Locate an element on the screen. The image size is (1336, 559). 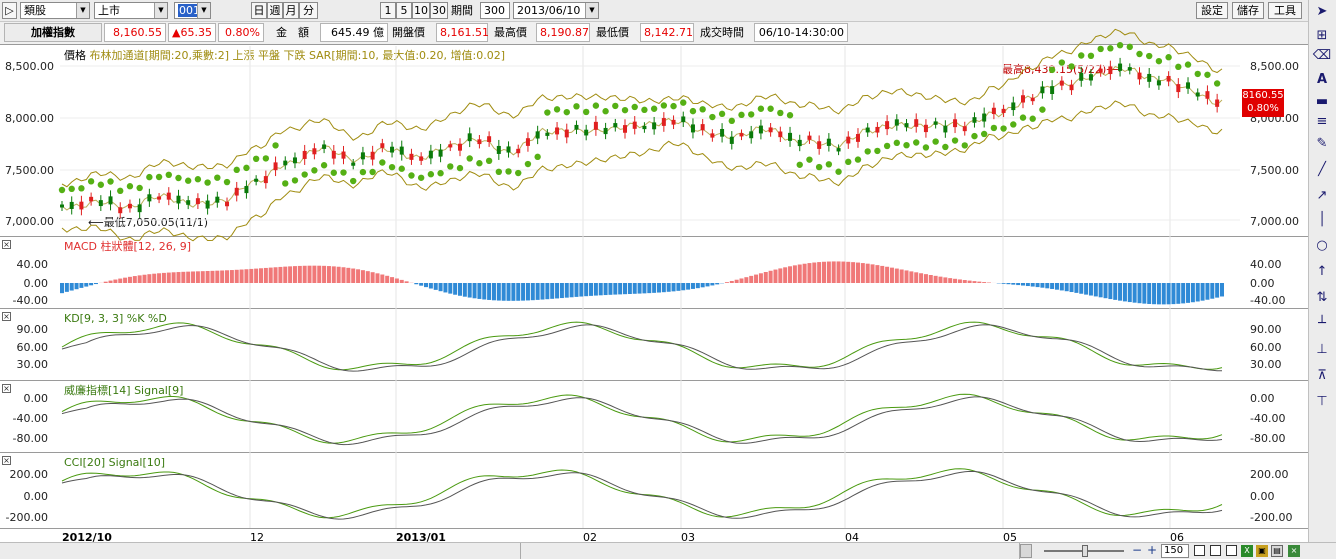
kd-d-line is located at coordinates (641, 348).